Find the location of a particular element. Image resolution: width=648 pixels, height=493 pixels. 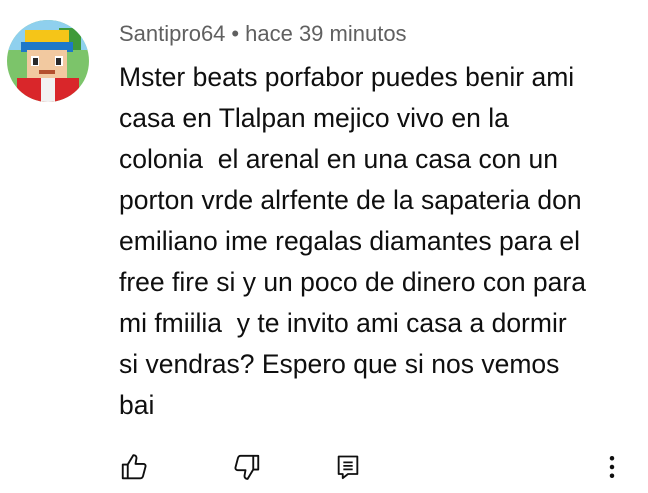

thumbs-down-icon is located at coordinates (247, 467).